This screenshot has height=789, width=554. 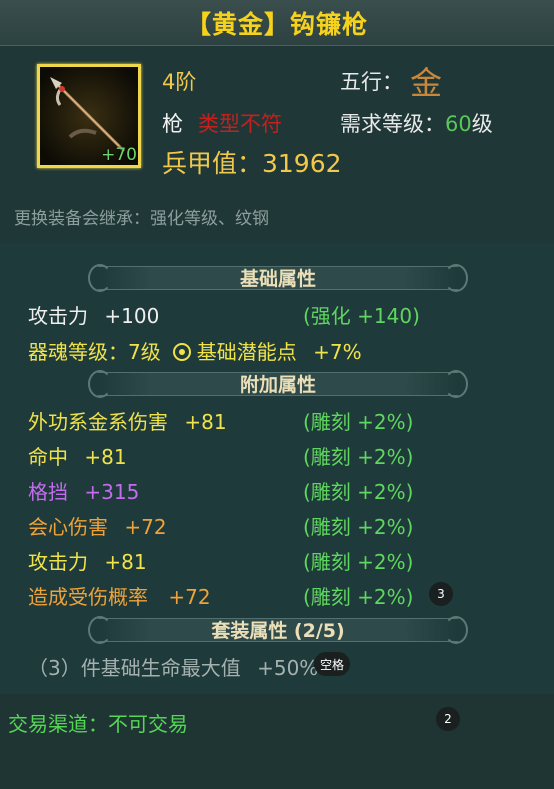 What do you see at coordinates (195, 350) in the screenshot?
I see `soul-row: 器魂等级：7级 基础潜能点 +7%` at bounding box center [195, 350].